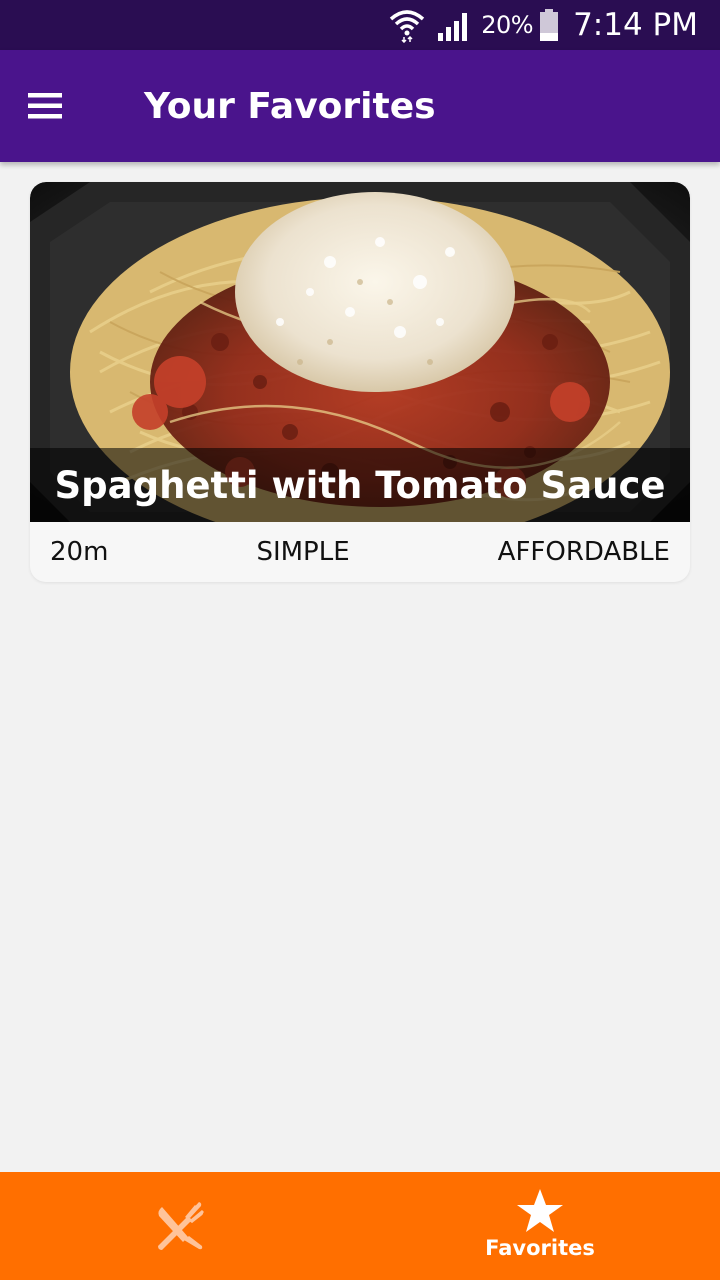  I want to click on menu-button, so click(45, 106).